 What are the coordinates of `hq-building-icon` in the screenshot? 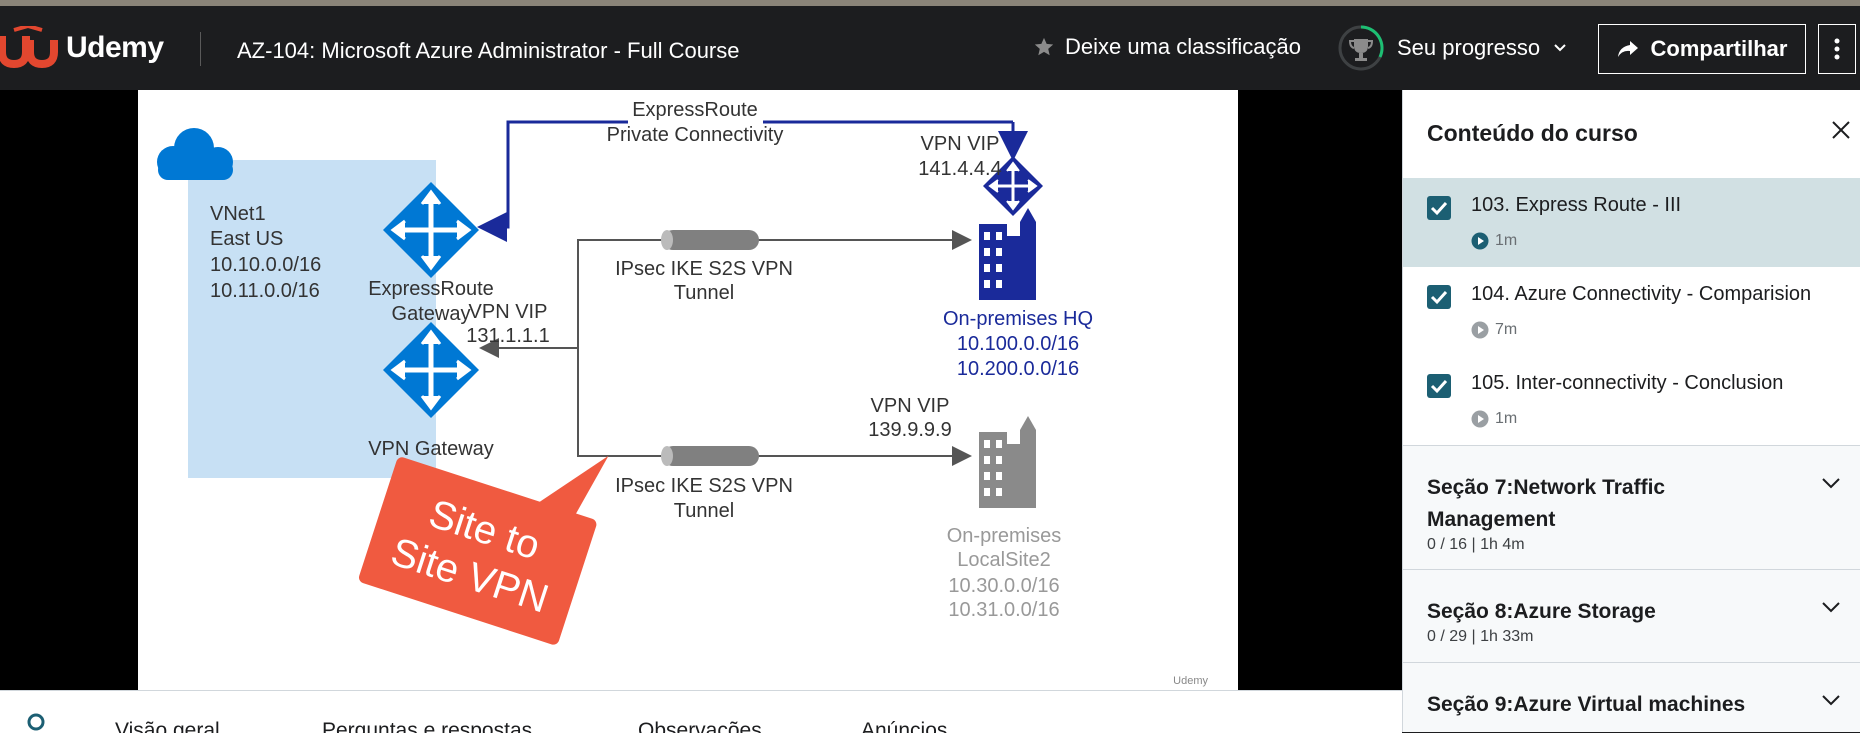 It's located at (1007, 254).